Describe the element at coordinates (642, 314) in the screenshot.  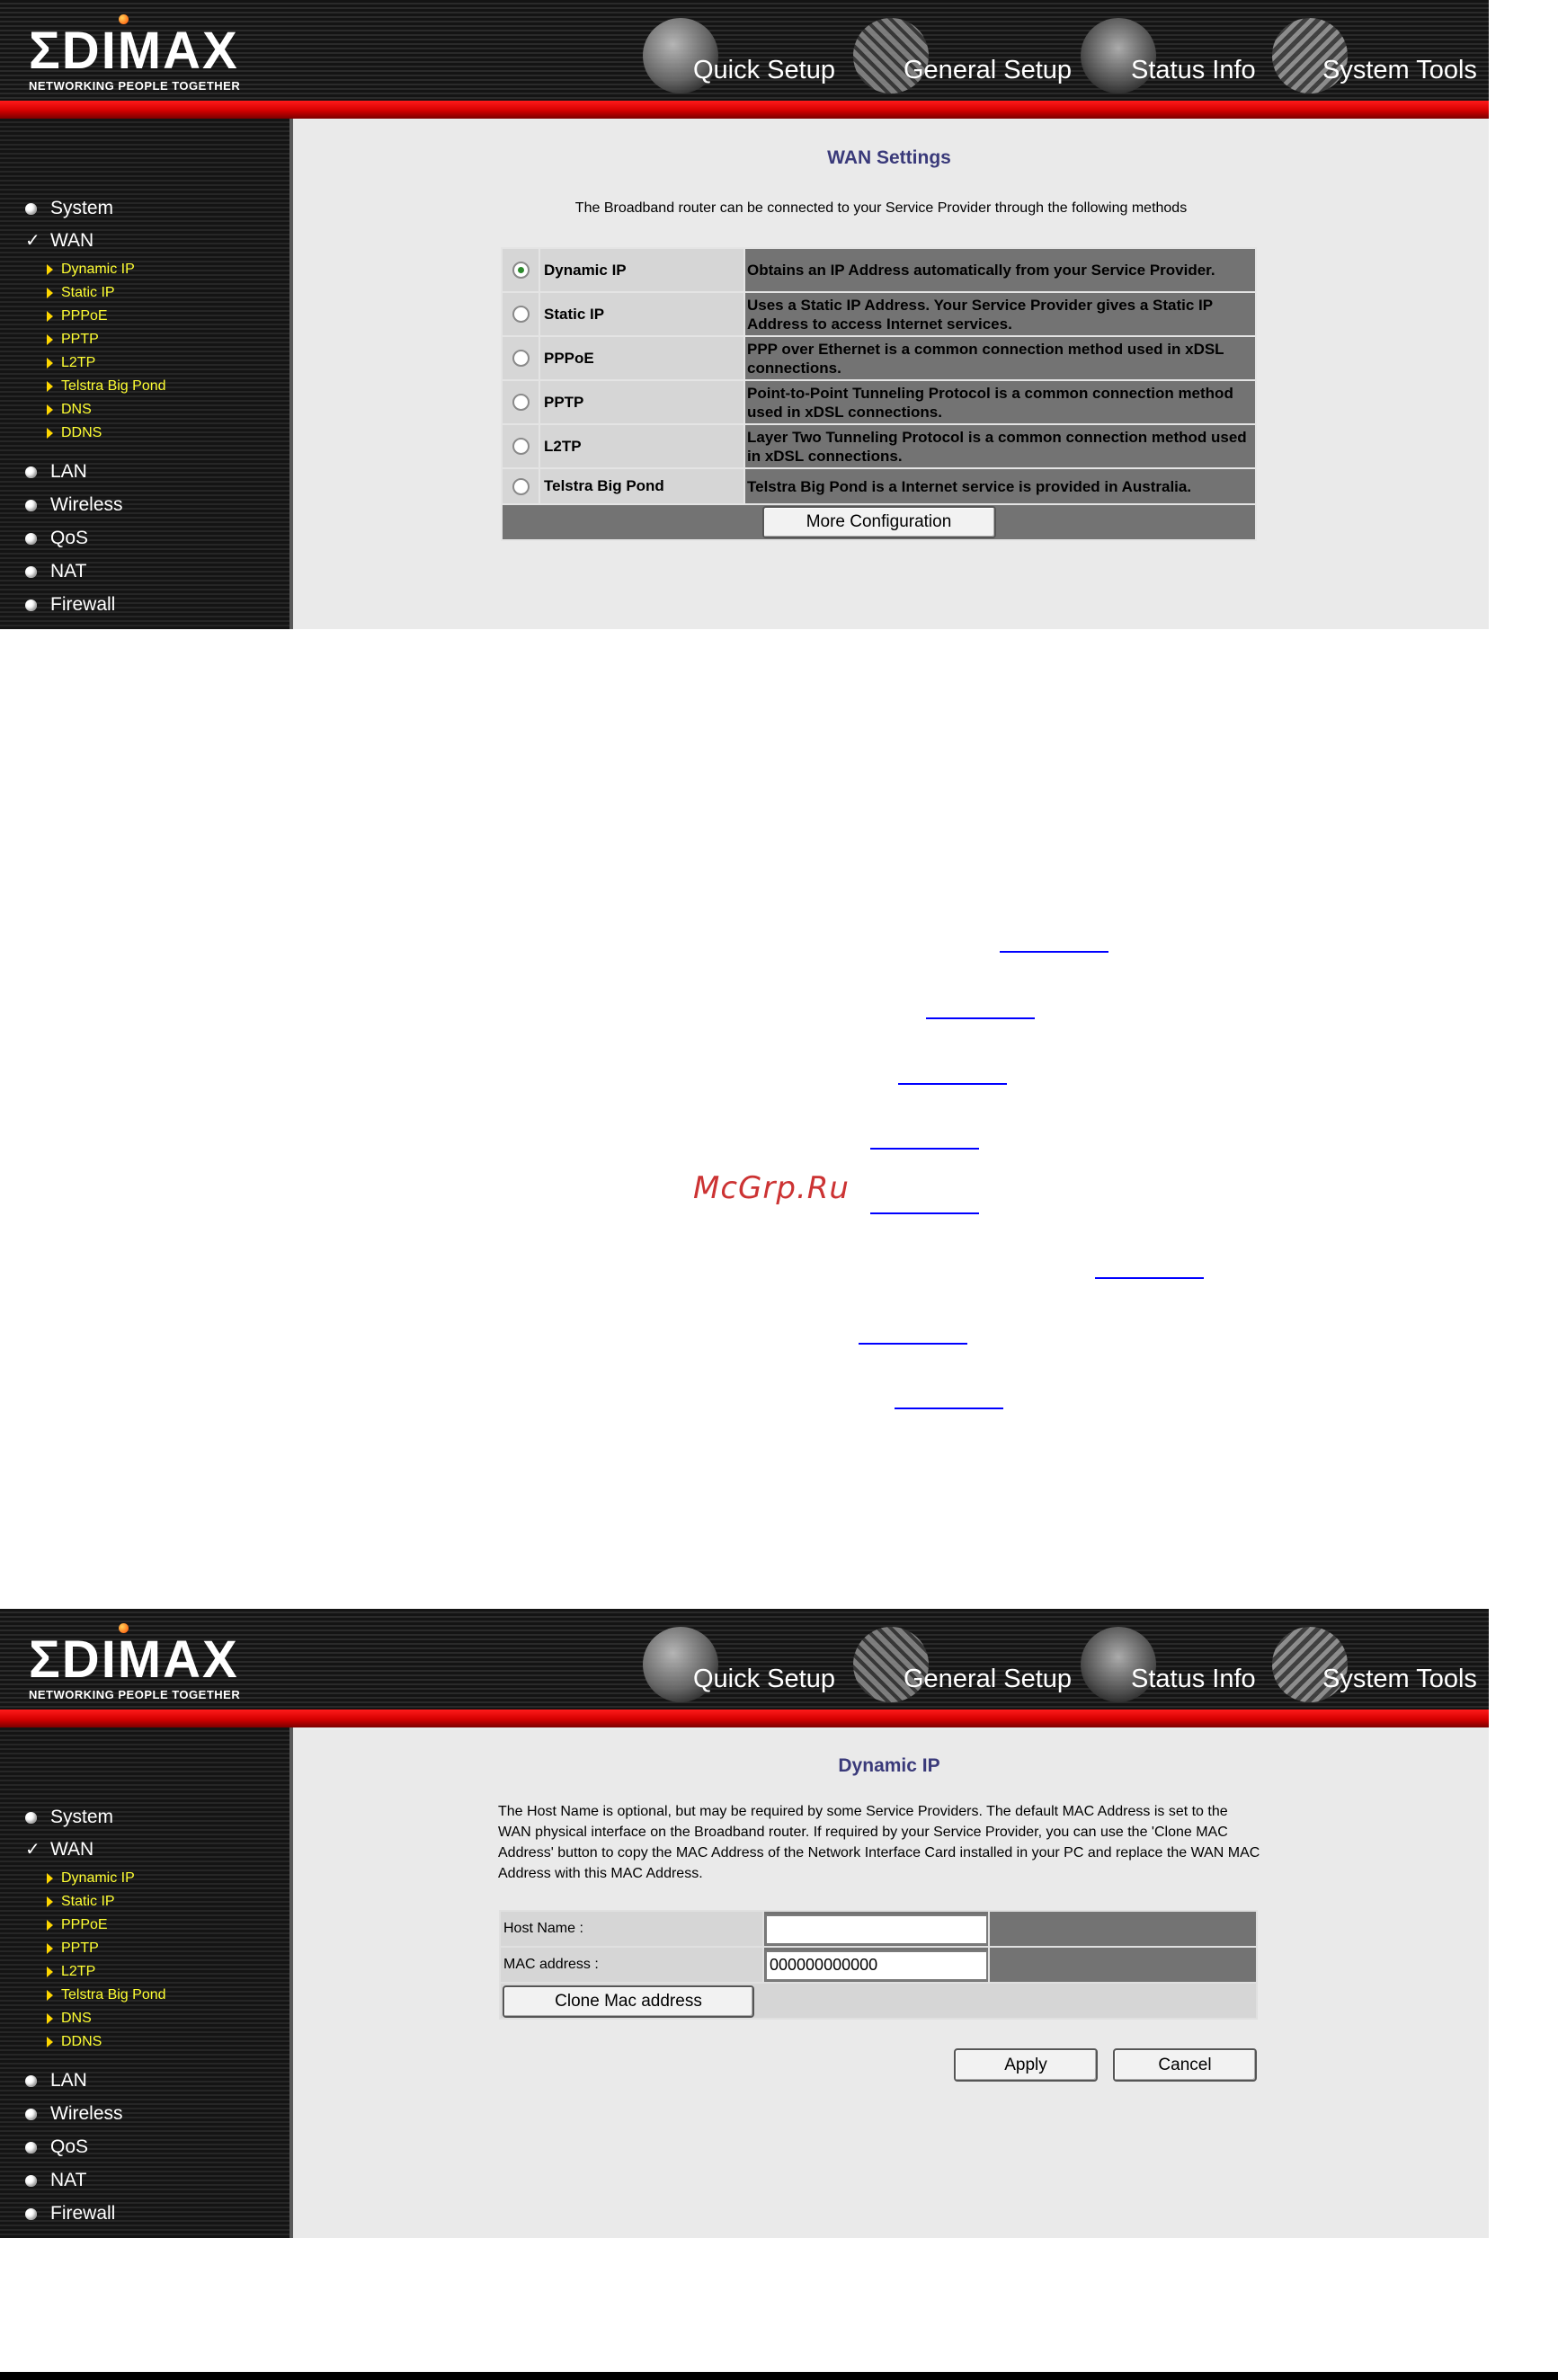
I see `option-name: Static IP` at that location.